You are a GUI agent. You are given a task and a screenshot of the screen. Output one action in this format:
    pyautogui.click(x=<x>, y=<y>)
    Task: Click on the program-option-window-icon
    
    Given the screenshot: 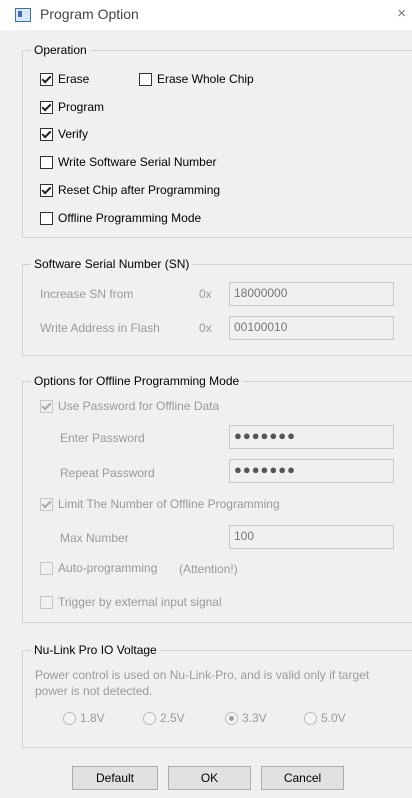 What is the action you would take?
    pyautogui.click(x=23, y=15)
    